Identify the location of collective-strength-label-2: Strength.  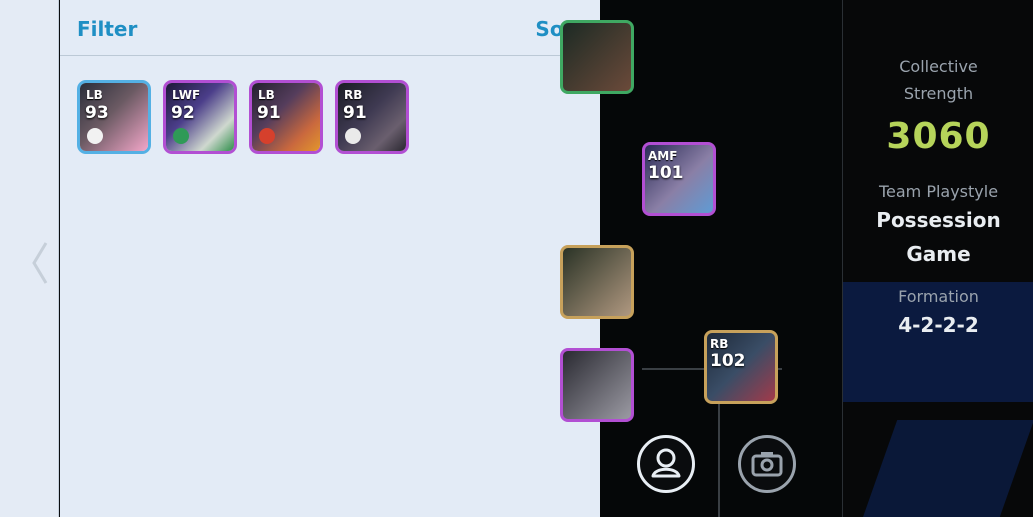
(938, 93).